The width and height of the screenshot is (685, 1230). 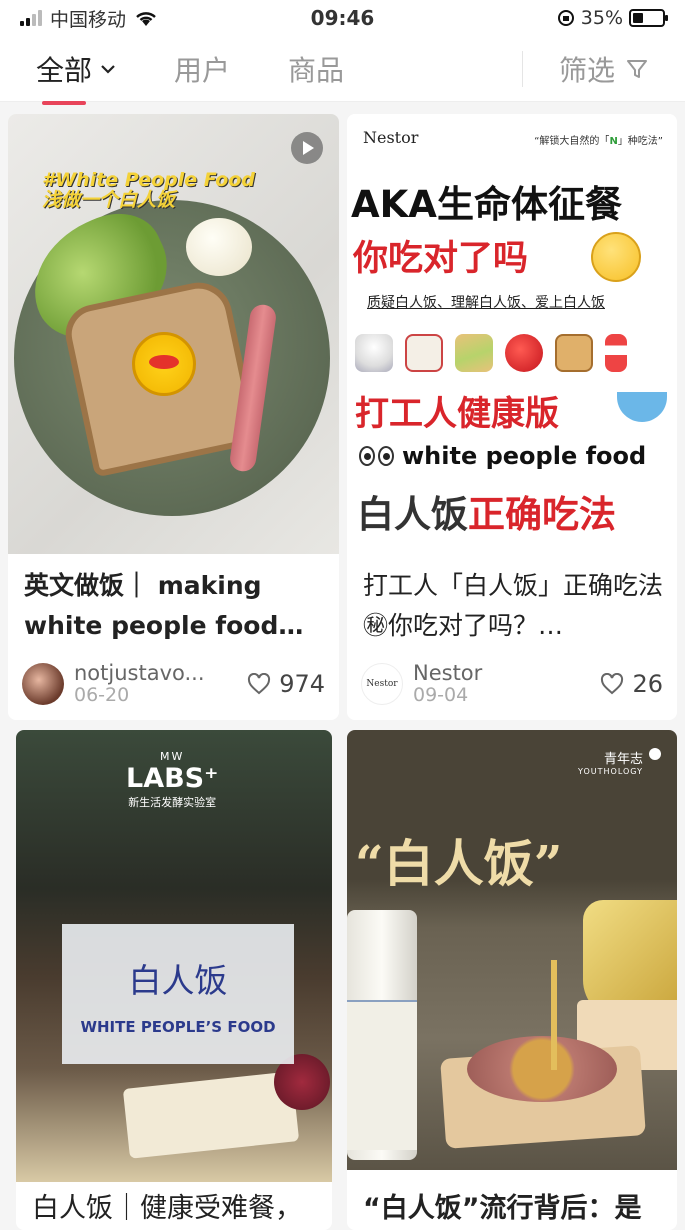 I want to click on bread-icon, so click(x=574, y=353).